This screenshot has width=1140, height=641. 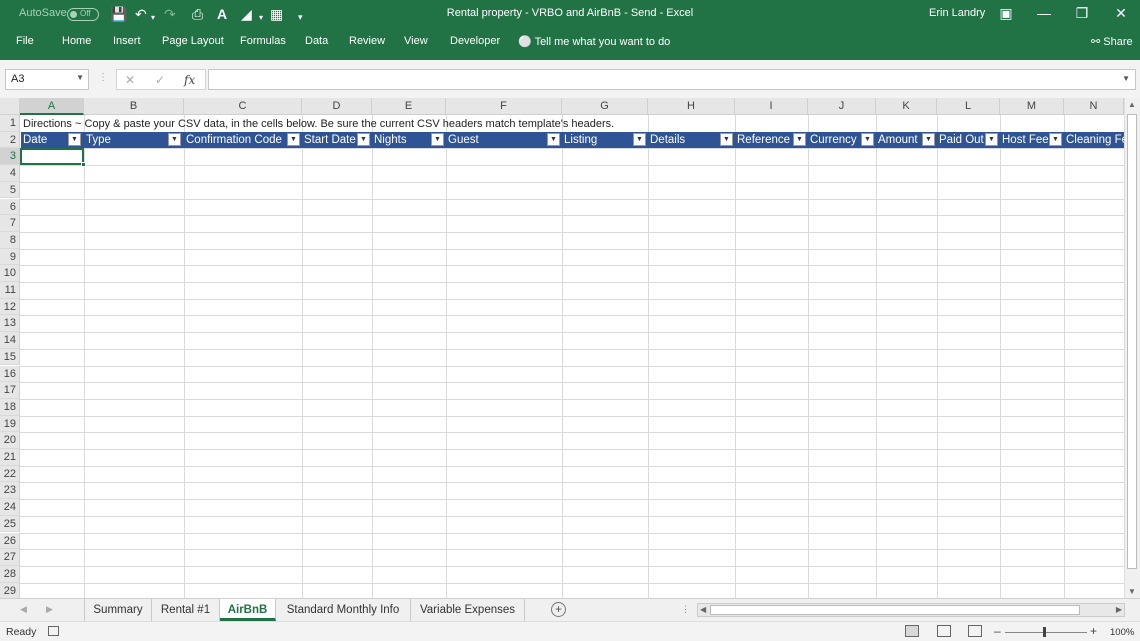 What do you see at coordinates (343, 610) in the screenshot?
I see `sheet-tab-standard-monthly-info: Standard Monthly Info` at bounding box center [343, 610].